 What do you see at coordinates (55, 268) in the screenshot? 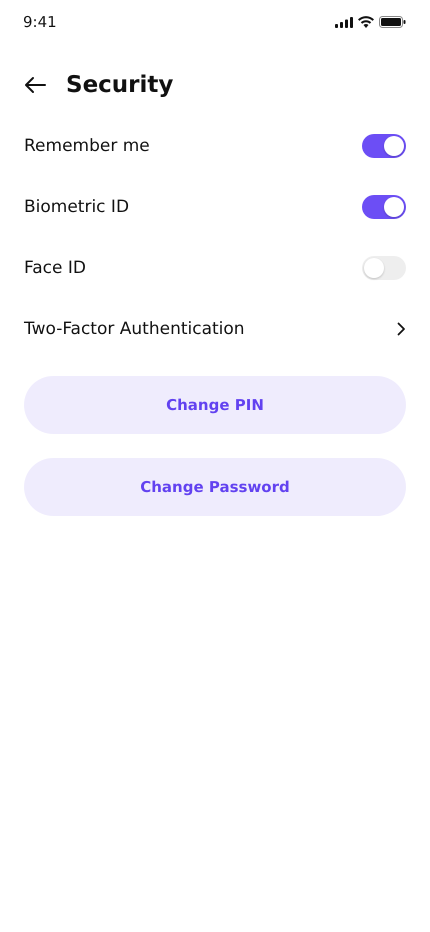
I see `setting-label: Face ID` at bounding box center [55, 268].